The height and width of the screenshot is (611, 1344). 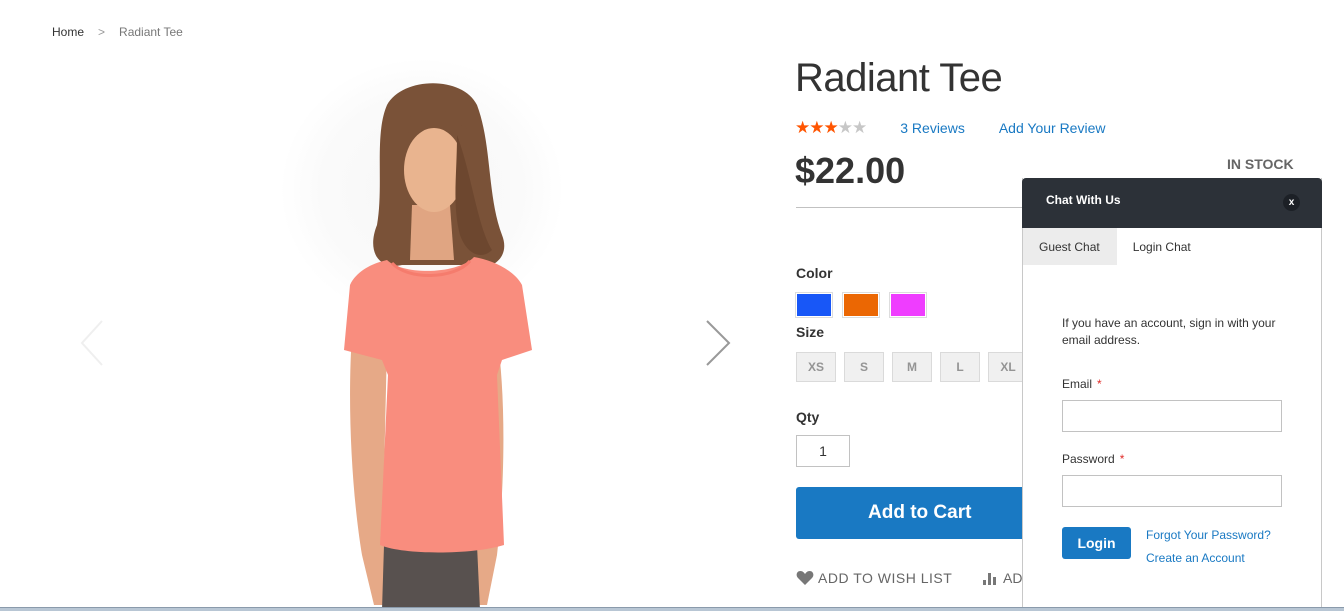 I want to click on breadcrumb-home-link: Home, so click(x=68, y=32).